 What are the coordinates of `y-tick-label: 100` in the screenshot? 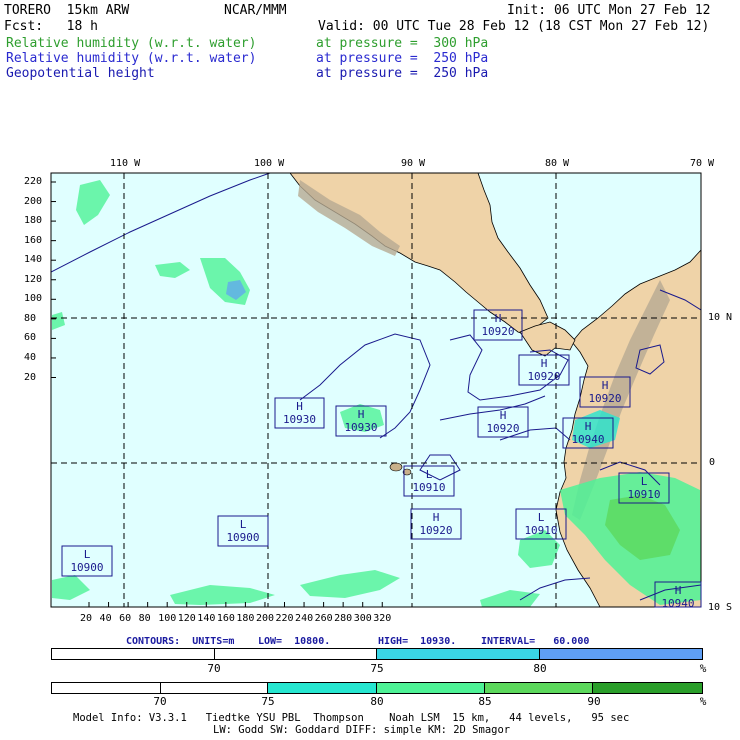 It's located at (33, 299).